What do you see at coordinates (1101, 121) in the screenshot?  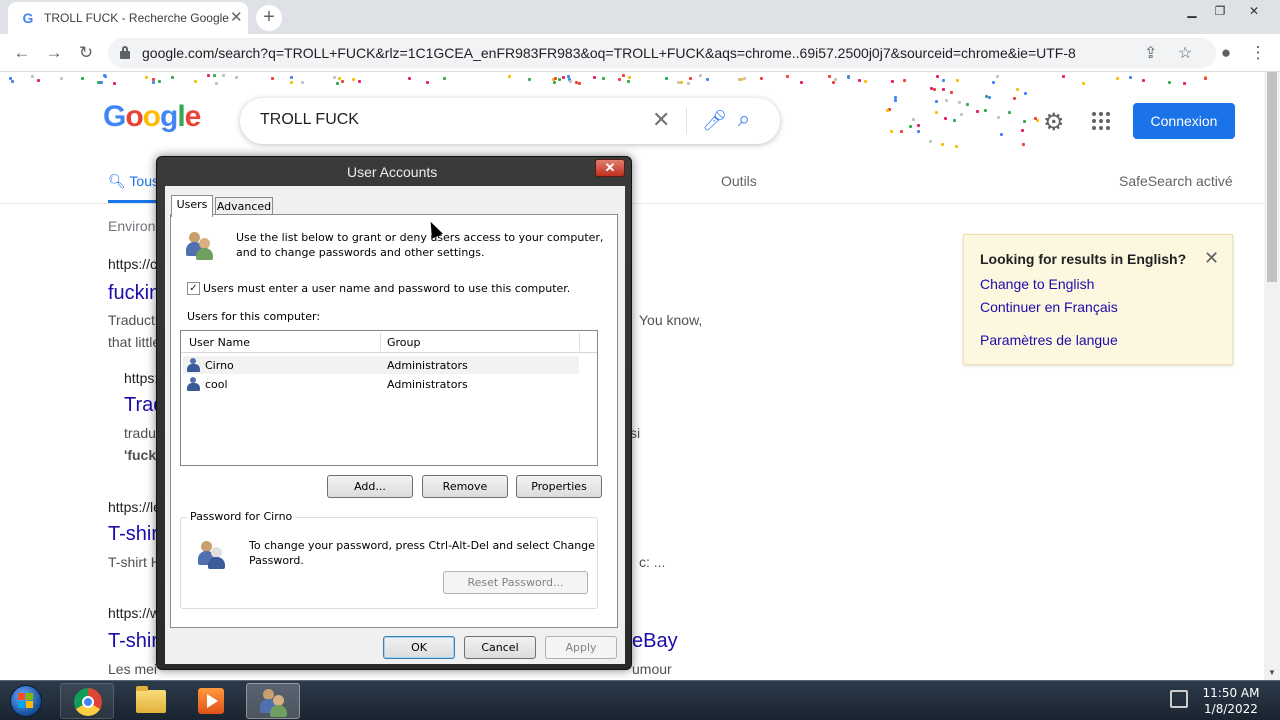 I see `apps-grid-icon` at bounding box center [1101, 121].